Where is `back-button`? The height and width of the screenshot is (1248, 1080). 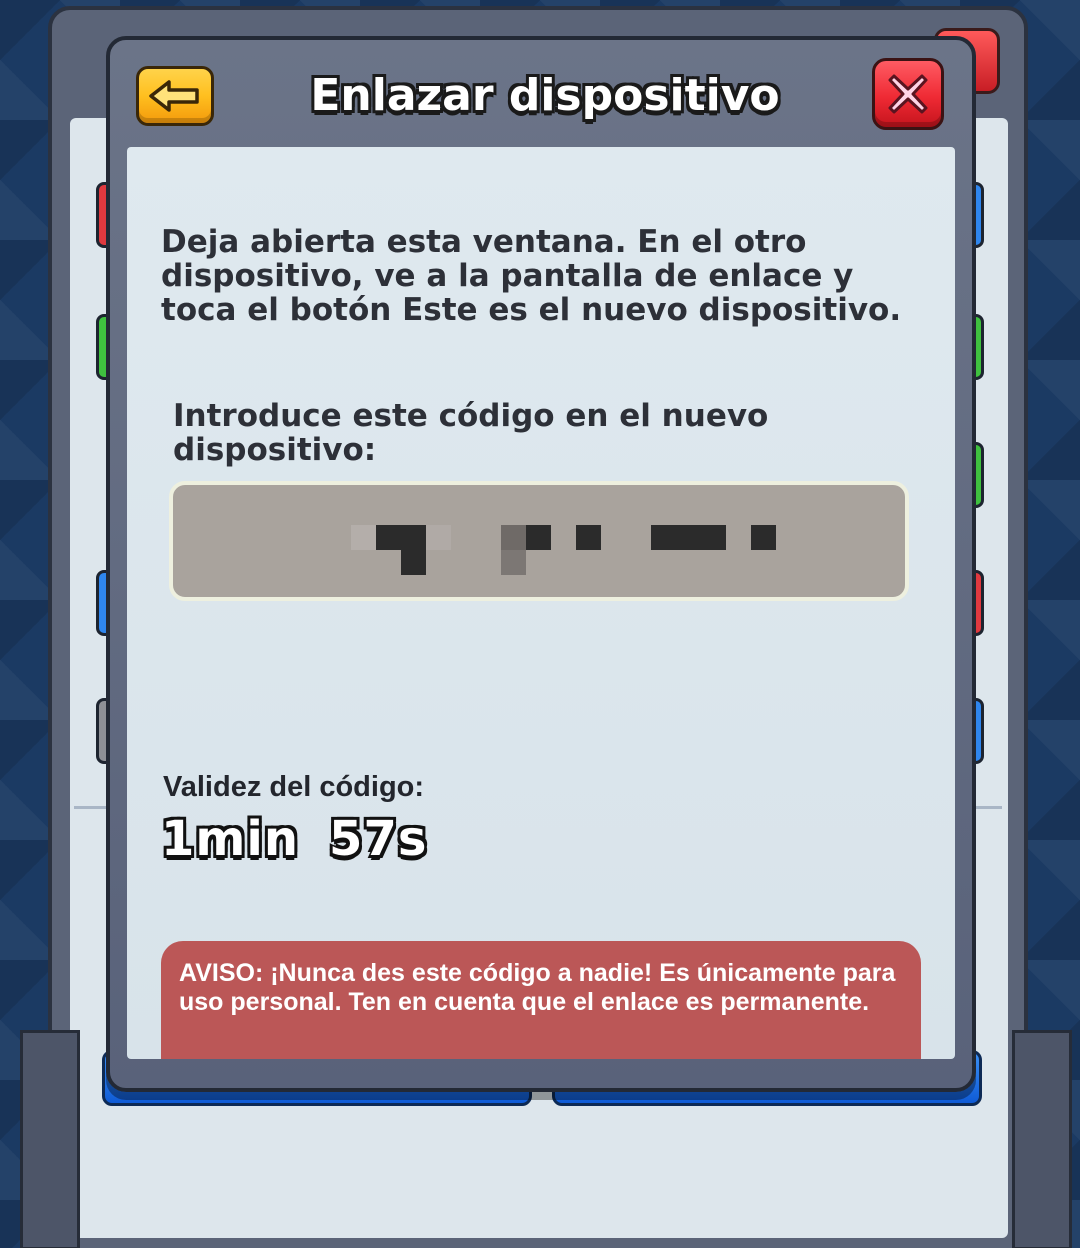 back-button is located at coordinates (175, 96).